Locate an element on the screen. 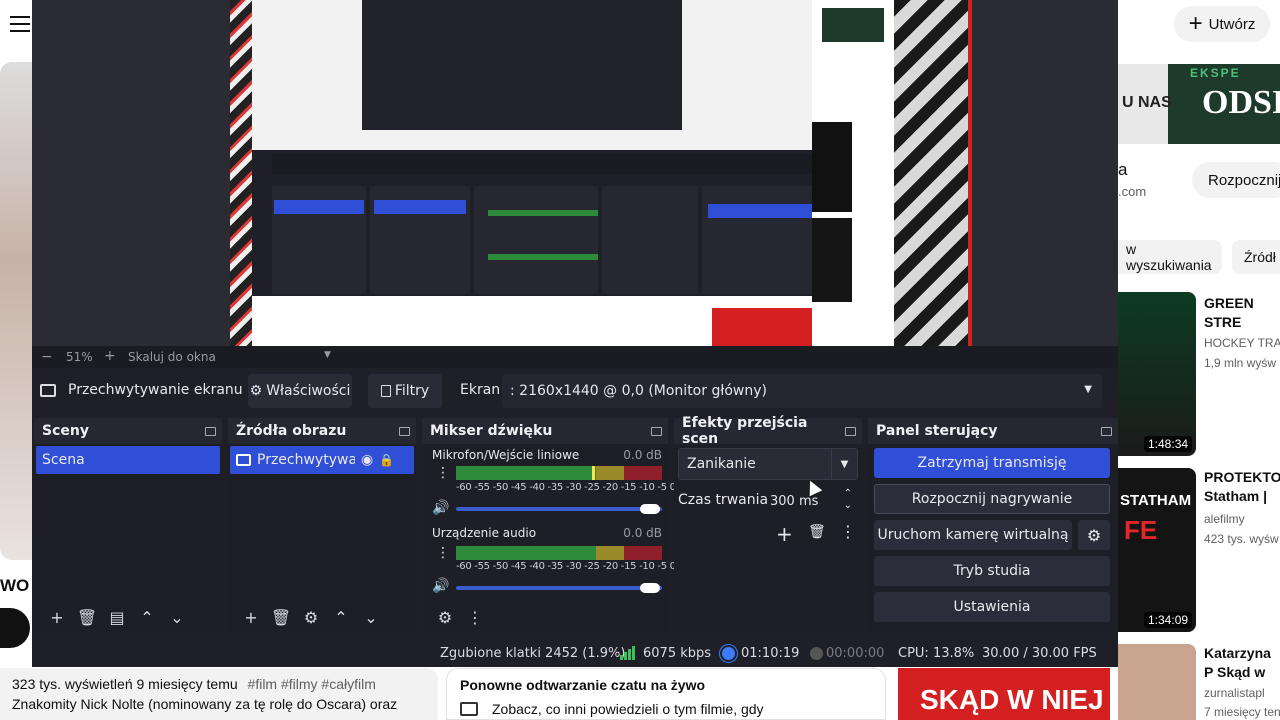 Image resolution: width=1280 pixels, height=720 pixels. source-item: Przechwytywani ◉ 🔒 is located at coordinates (322, 460).